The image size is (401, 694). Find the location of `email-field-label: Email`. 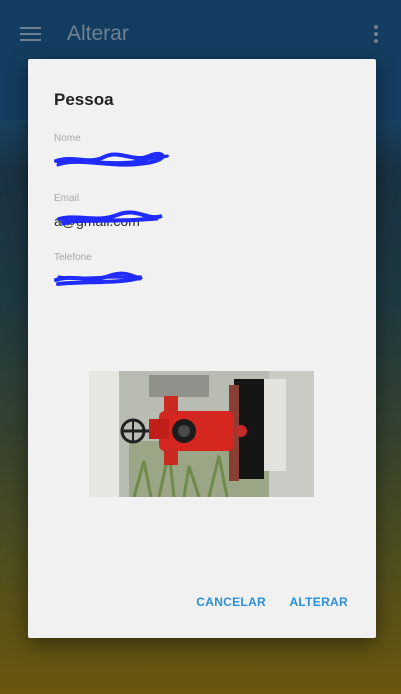

email-field-label: Email is located at coordinates (67, 198).